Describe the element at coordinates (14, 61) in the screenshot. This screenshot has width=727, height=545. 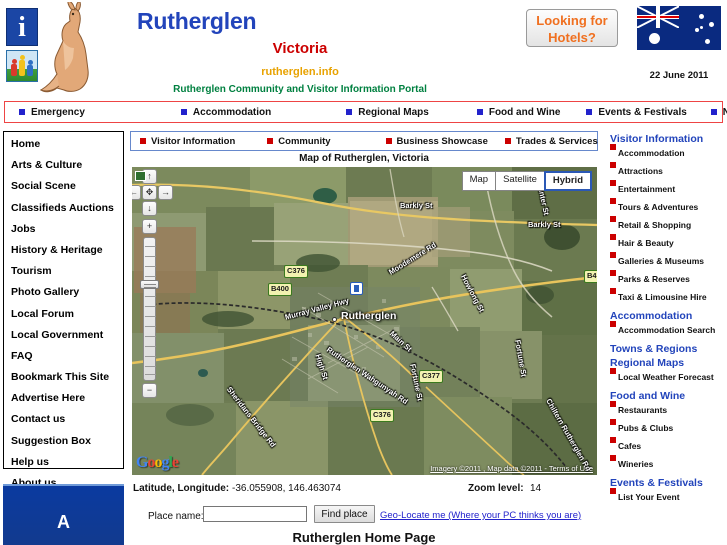
I see `person-red-head-icon` at that location.